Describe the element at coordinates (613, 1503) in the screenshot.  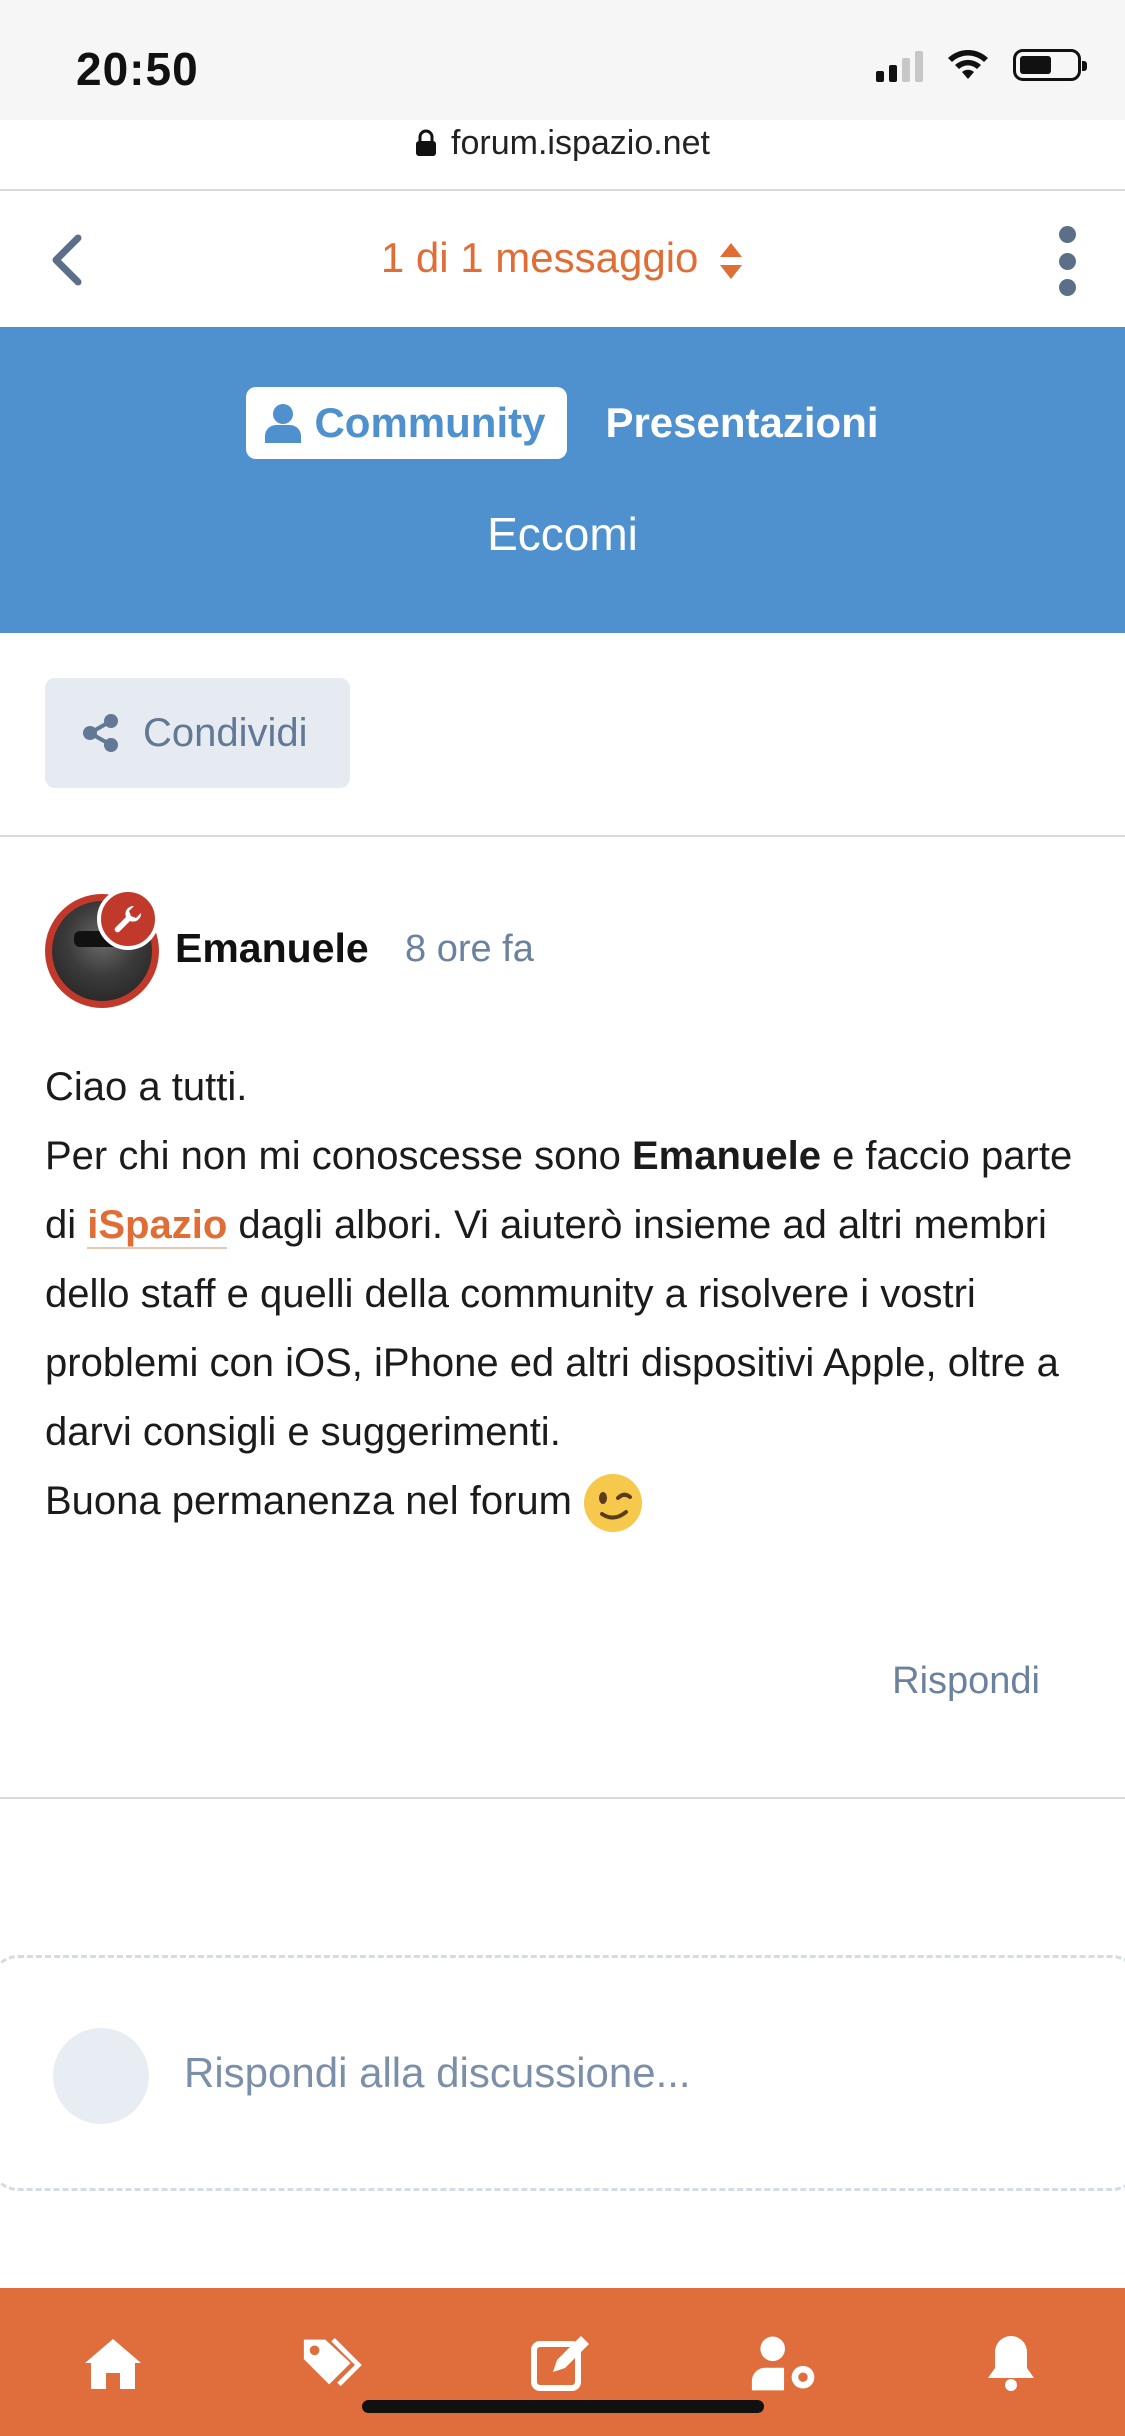
I see `wink-emoji-icon` at that location.